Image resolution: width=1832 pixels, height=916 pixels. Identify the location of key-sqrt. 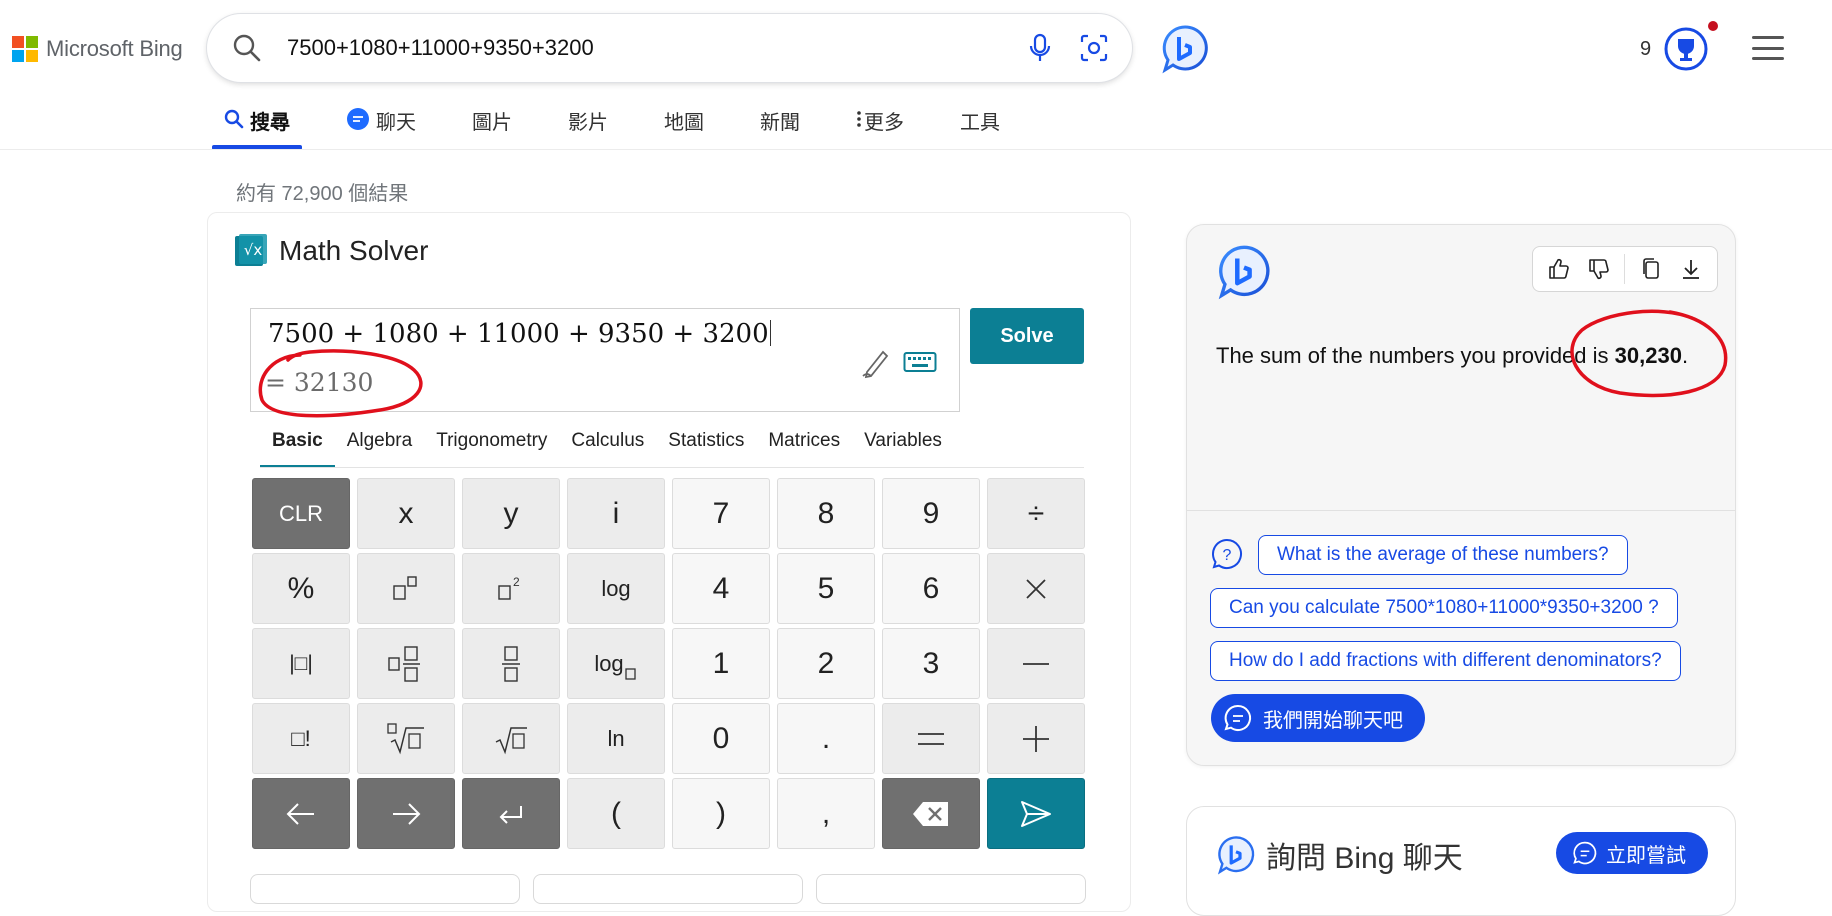
(511, 738).